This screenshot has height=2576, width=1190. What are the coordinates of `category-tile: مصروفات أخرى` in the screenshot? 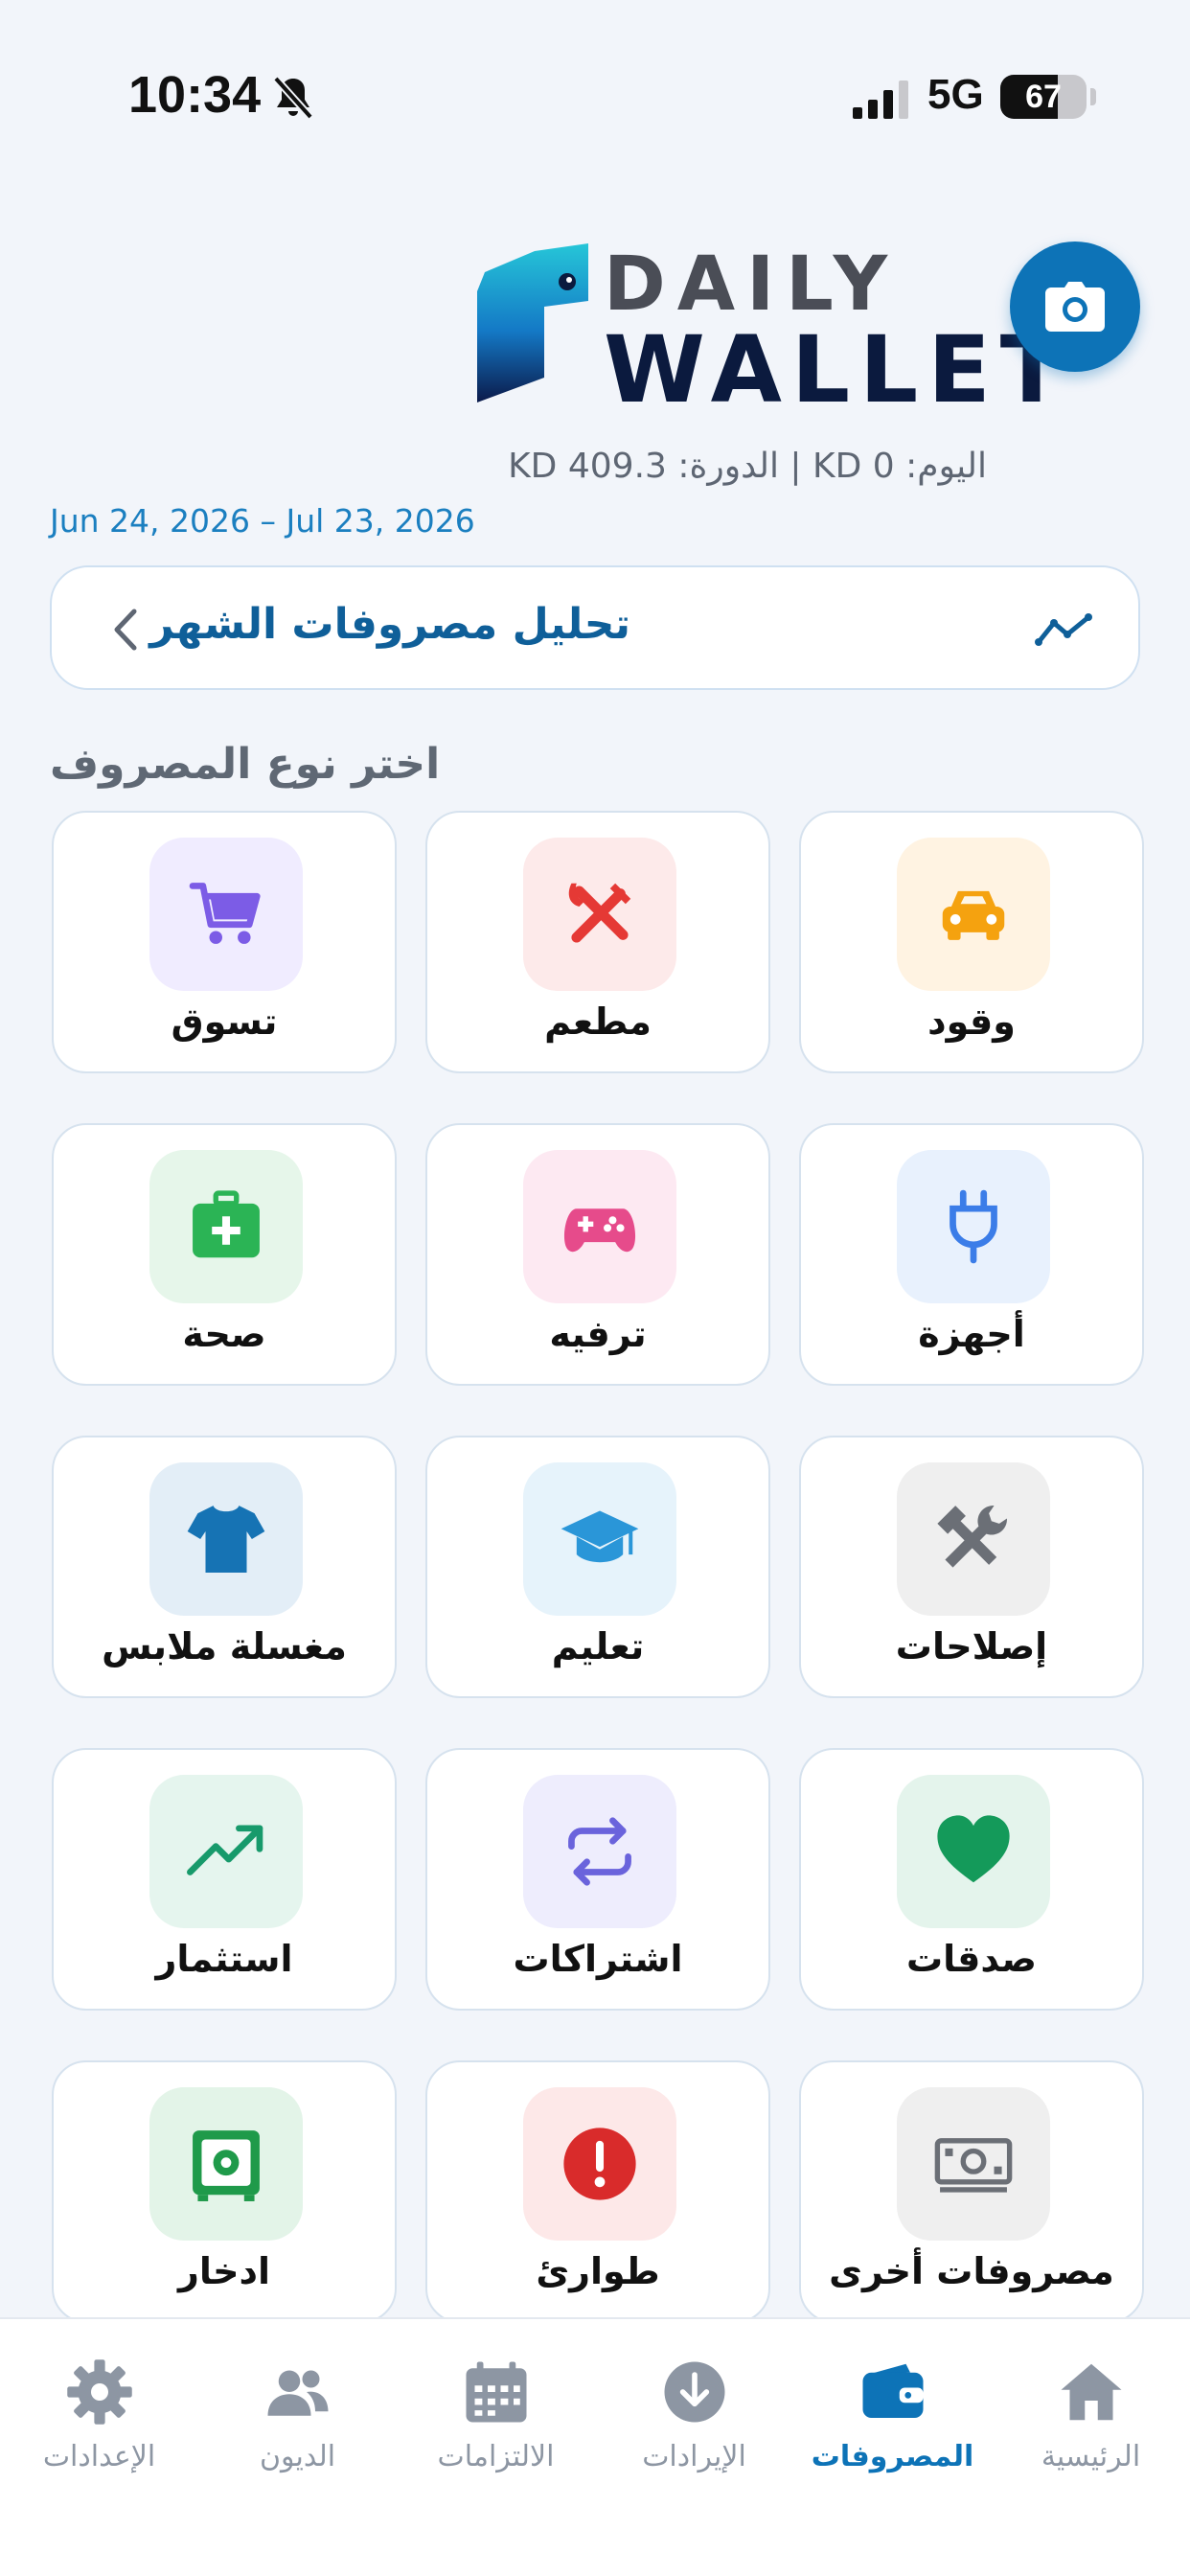 It's located at (972, 2191).